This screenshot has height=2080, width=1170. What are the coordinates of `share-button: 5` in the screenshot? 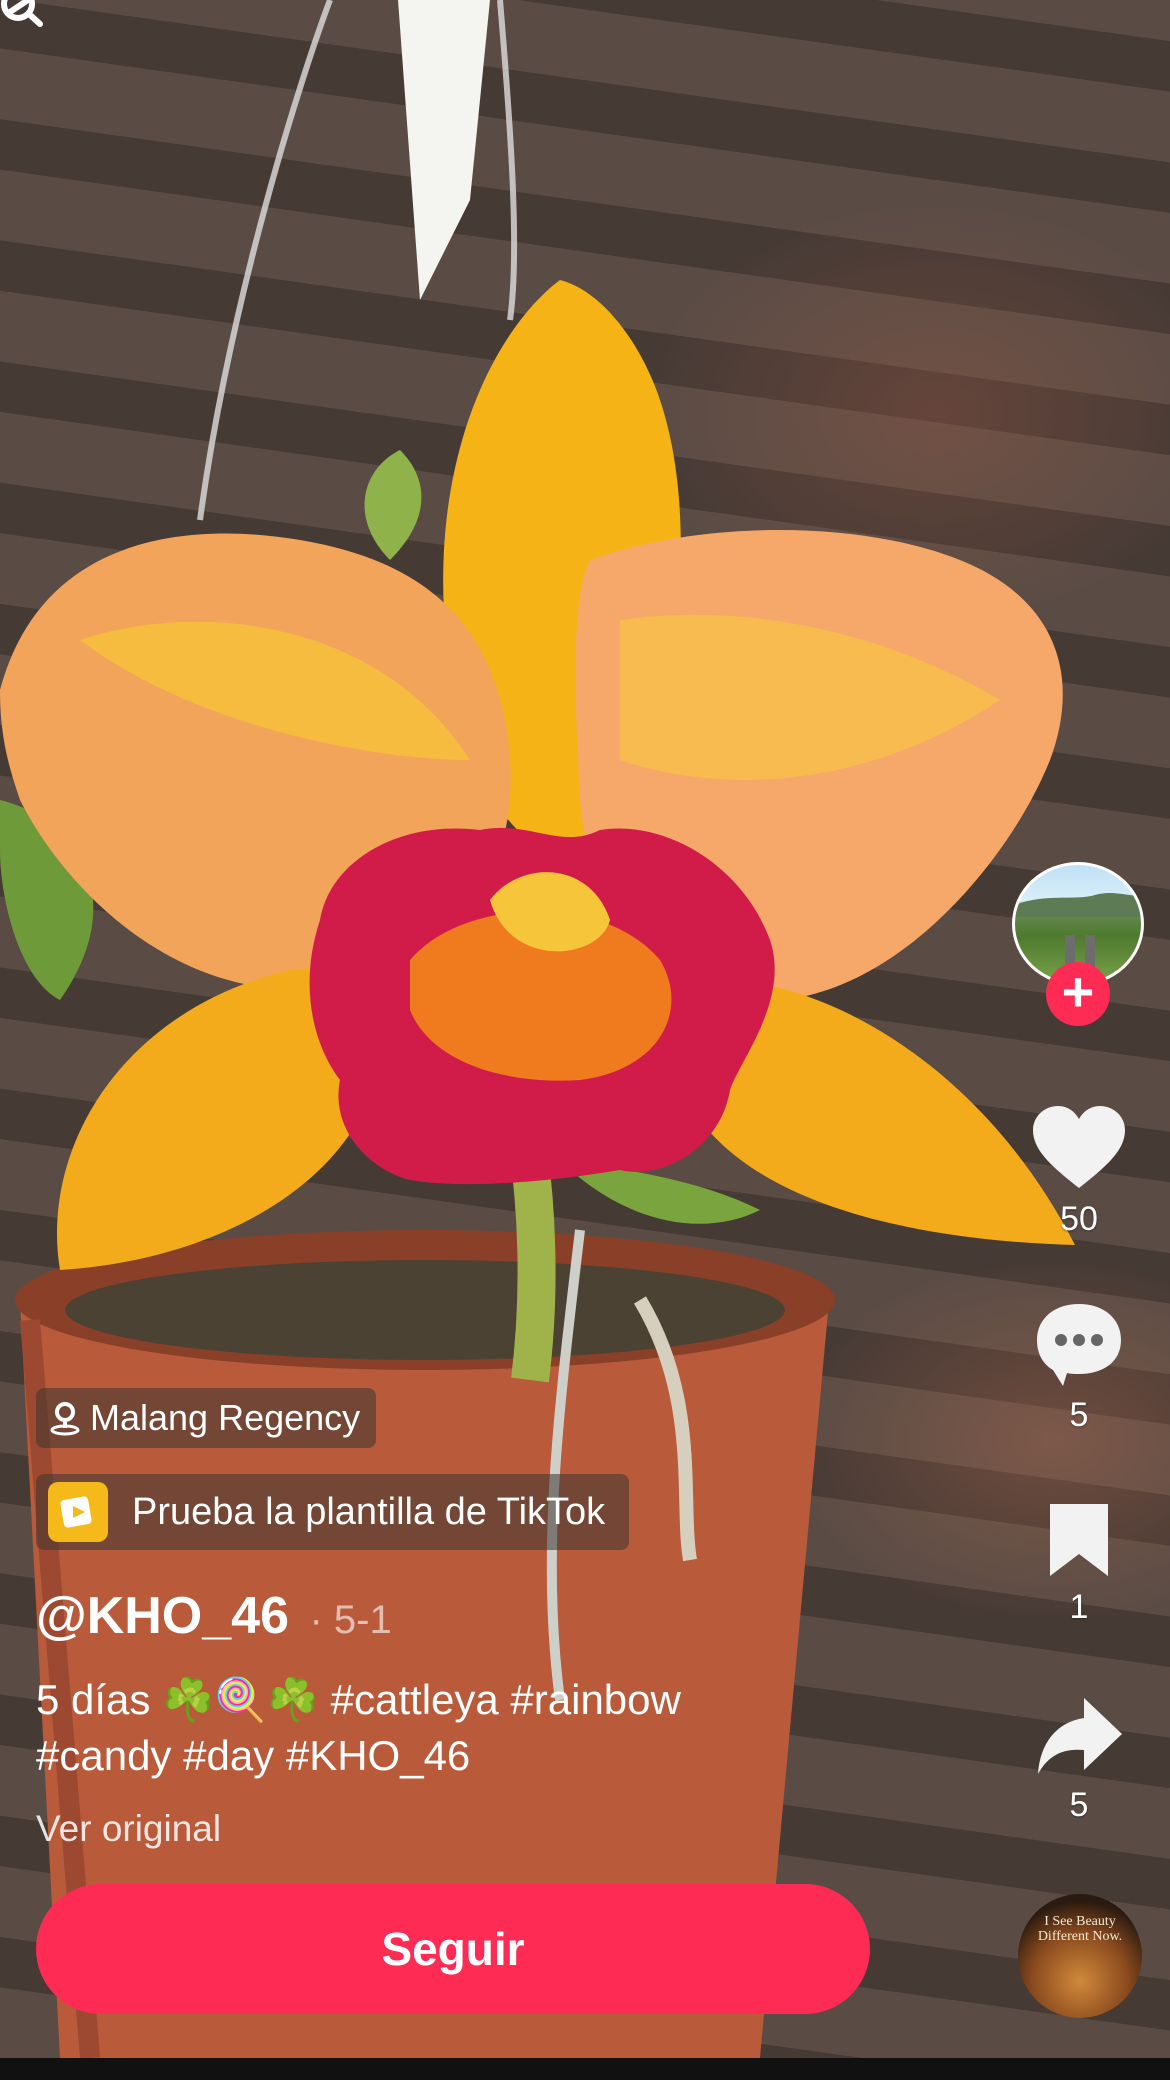 It's located at (1079, 1759).